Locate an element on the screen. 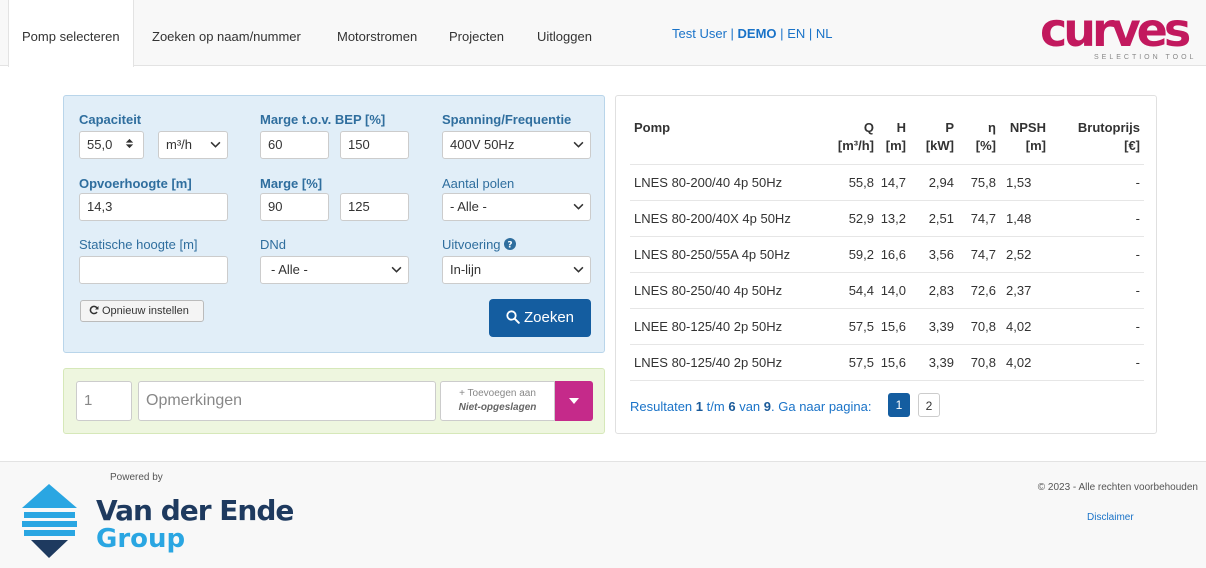 The image size is (1206, 568). add-dropdown-button is located at coordinates (574, 401).